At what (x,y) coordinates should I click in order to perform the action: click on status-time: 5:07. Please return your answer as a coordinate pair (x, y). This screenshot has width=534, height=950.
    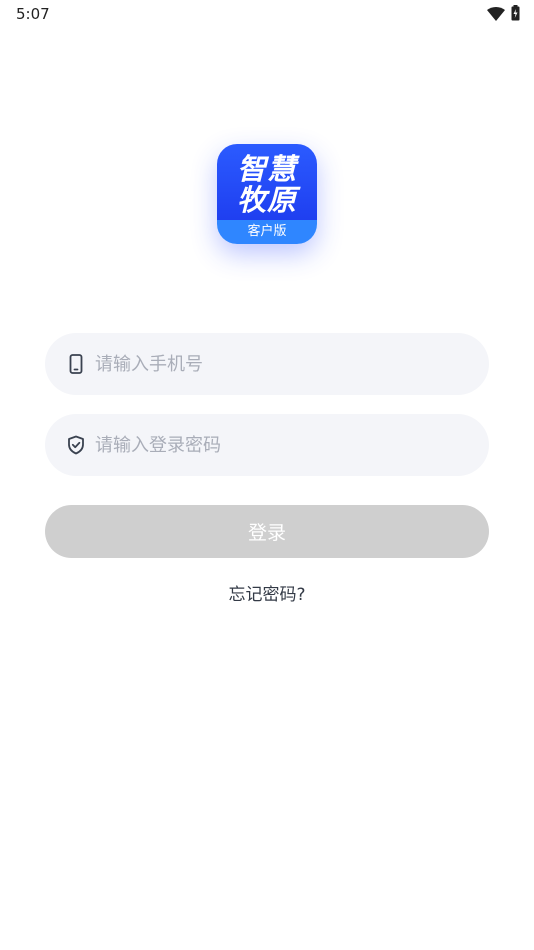
    Looking at the image, I should click on (33, 14).